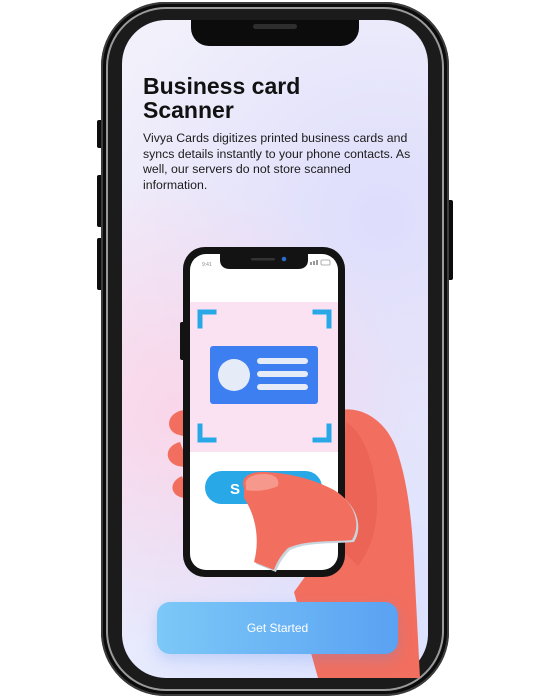  I want to click on page-title: Business card Scanner, so click(222, 98).